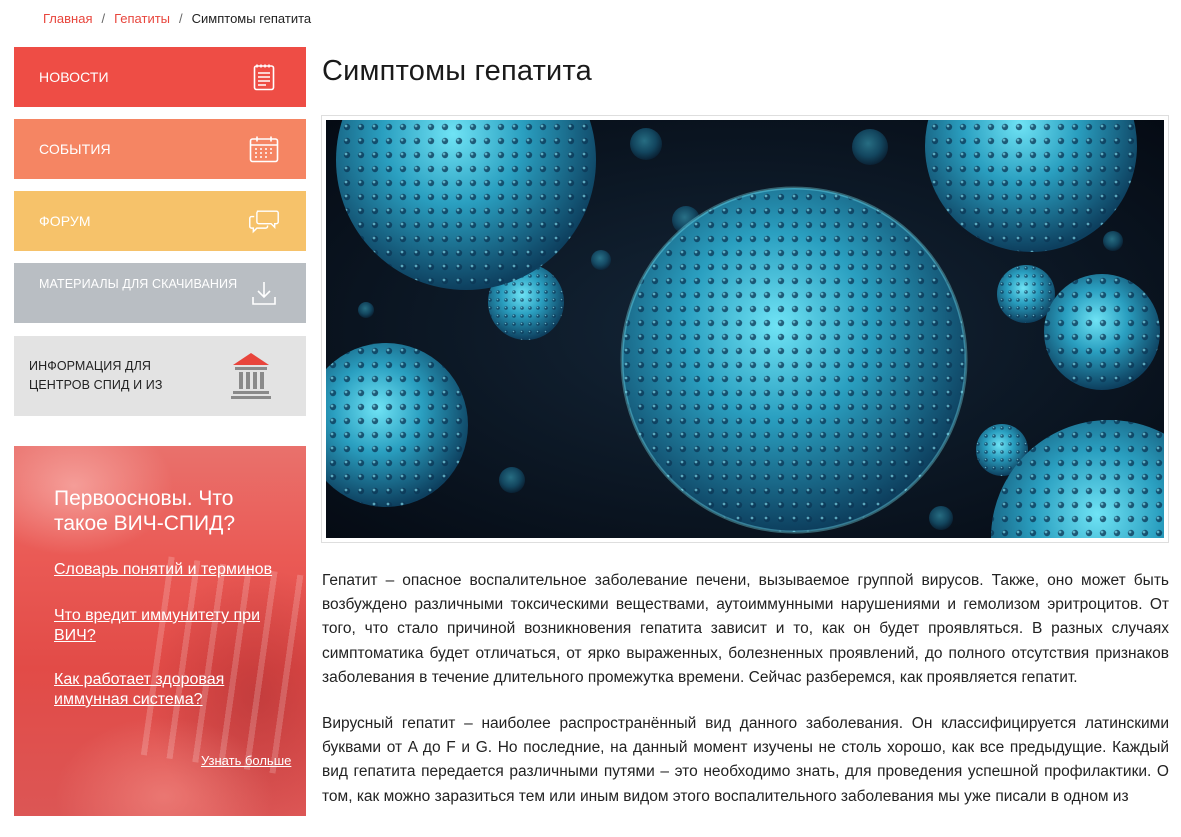  I want to click on menu-item-label: ИНФОРМАЦИЯ ДЛЯ ЦЕНТРОВ СПИД И ИЗ, so click(95, 376).